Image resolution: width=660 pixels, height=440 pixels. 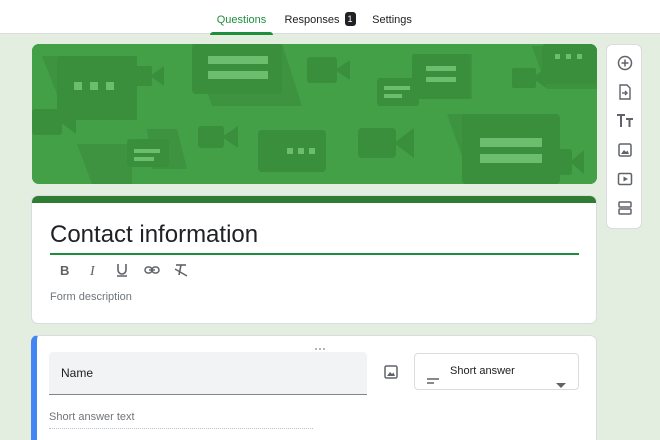 What do you see at coordinates (152, 270) in the screenshot?
I see `link-icon` at bounding box center [152, 270].